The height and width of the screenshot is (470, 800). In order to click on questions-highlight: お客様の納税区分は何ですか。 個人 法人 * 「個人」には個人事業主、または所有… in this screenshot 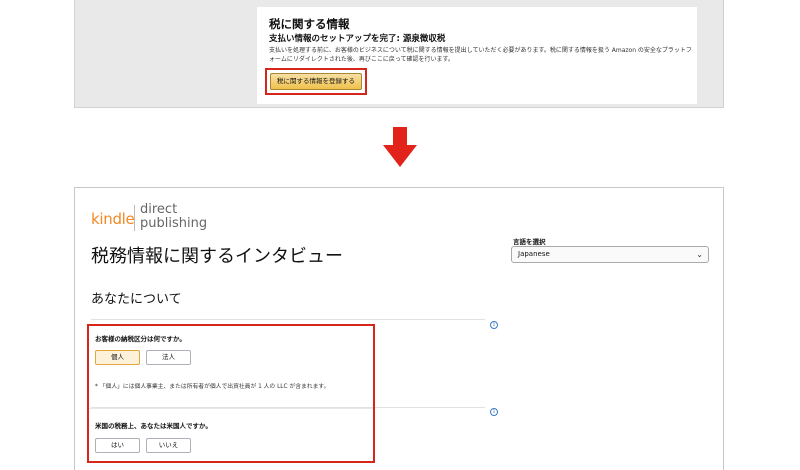, I will do `click(231, 393)`.